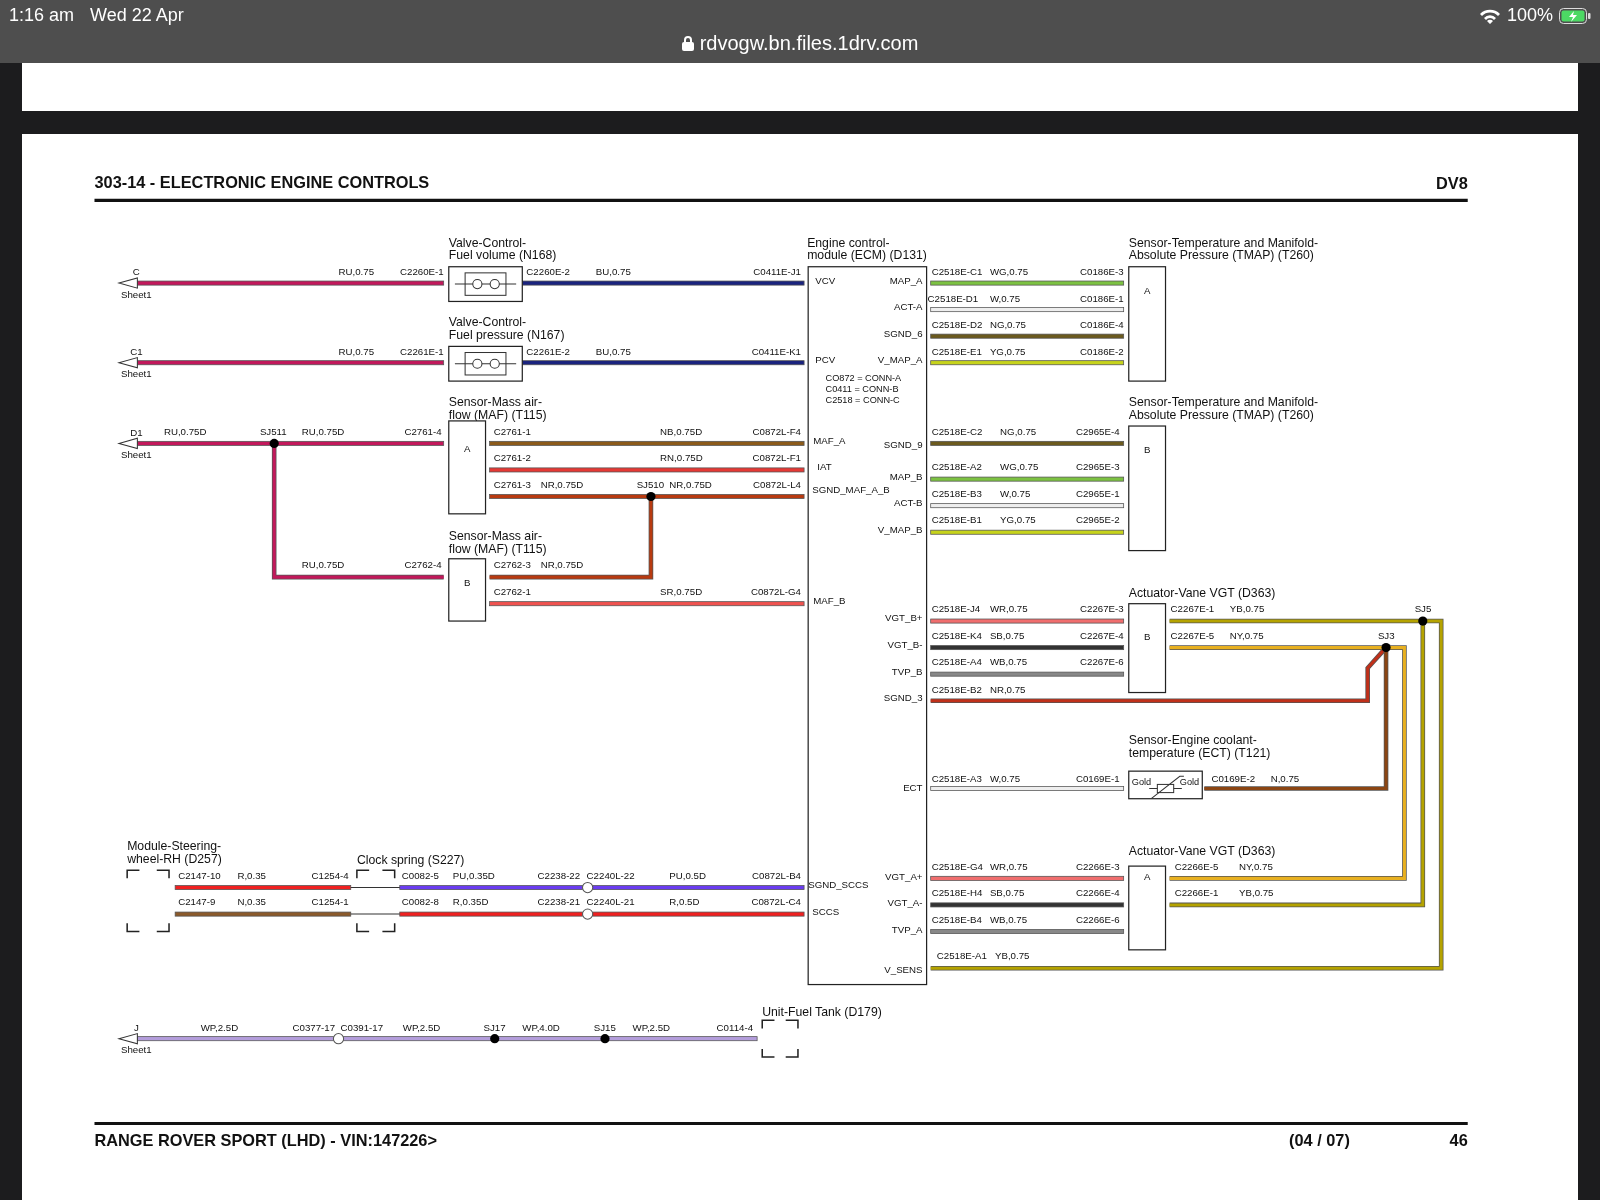 The image size is (1600, 1200). What do you see at coordinates (957, 325) in the screenshot?
I see `connector-label: C2518E-D2` at bounding box center [957, 325].